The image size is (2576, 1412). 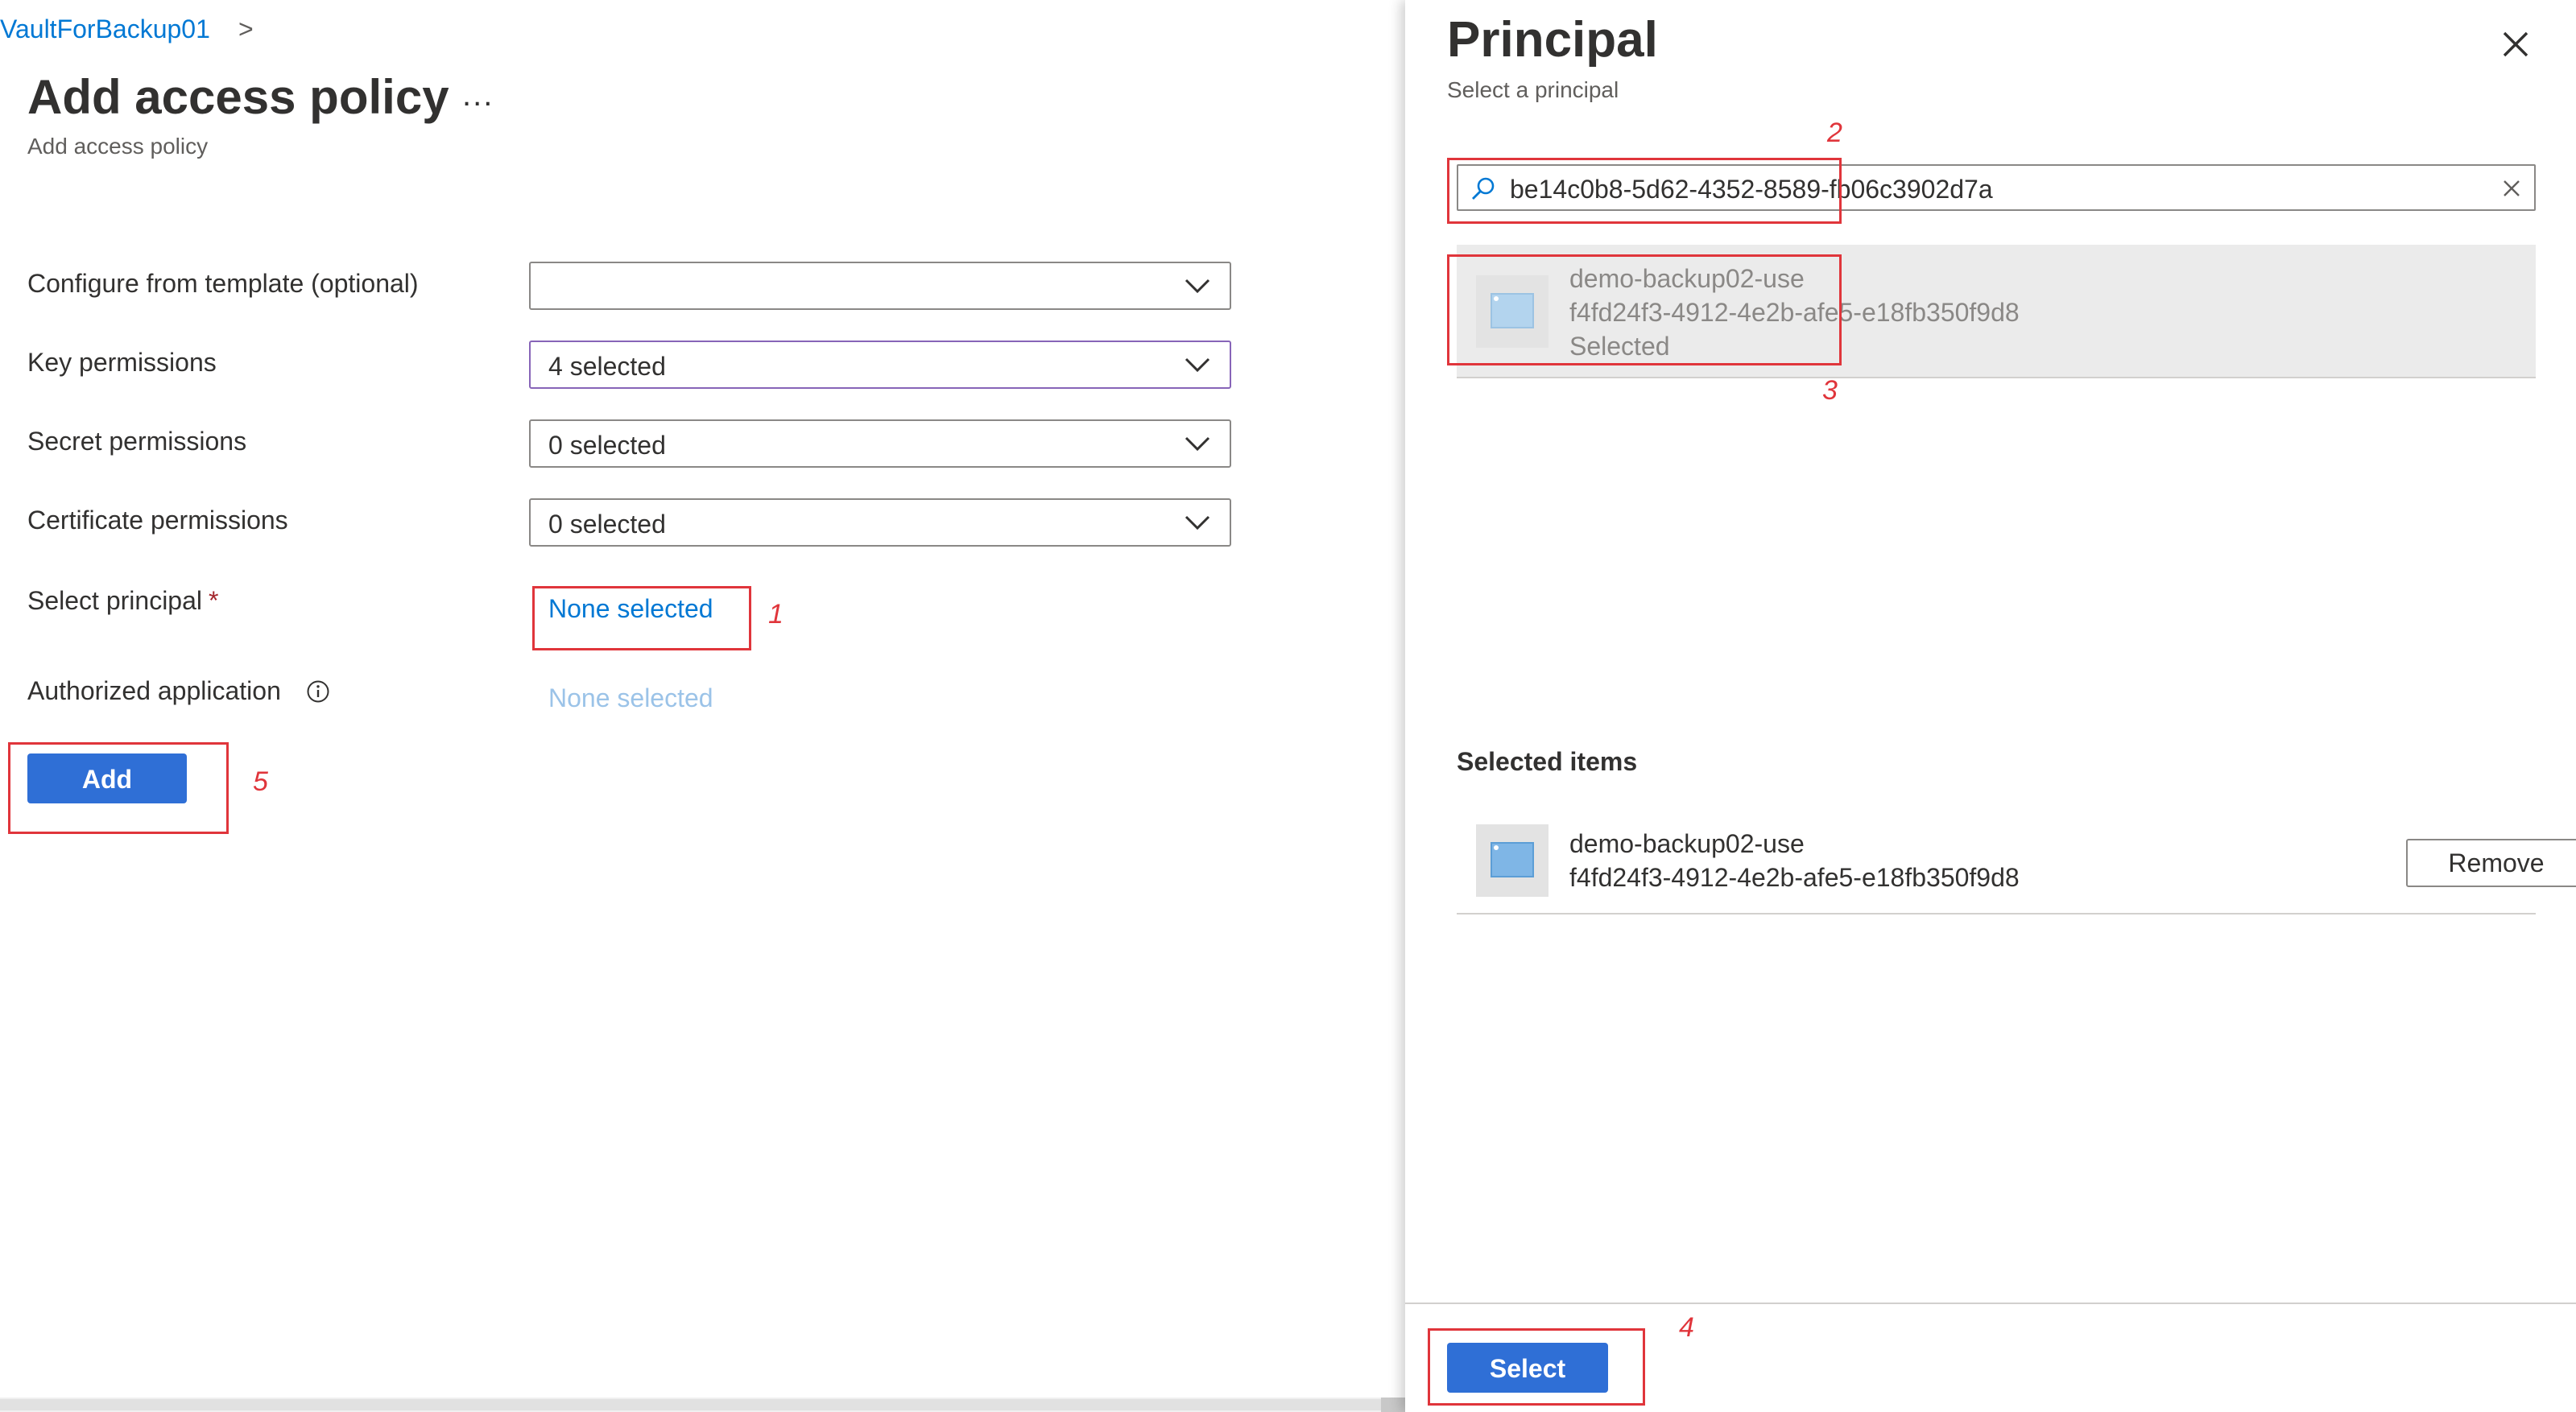 What do you see at coordinates (246, 29) in the screenshot?
I see `breadcrumb-chevron-icon: >` at bounding box center [246, 29].